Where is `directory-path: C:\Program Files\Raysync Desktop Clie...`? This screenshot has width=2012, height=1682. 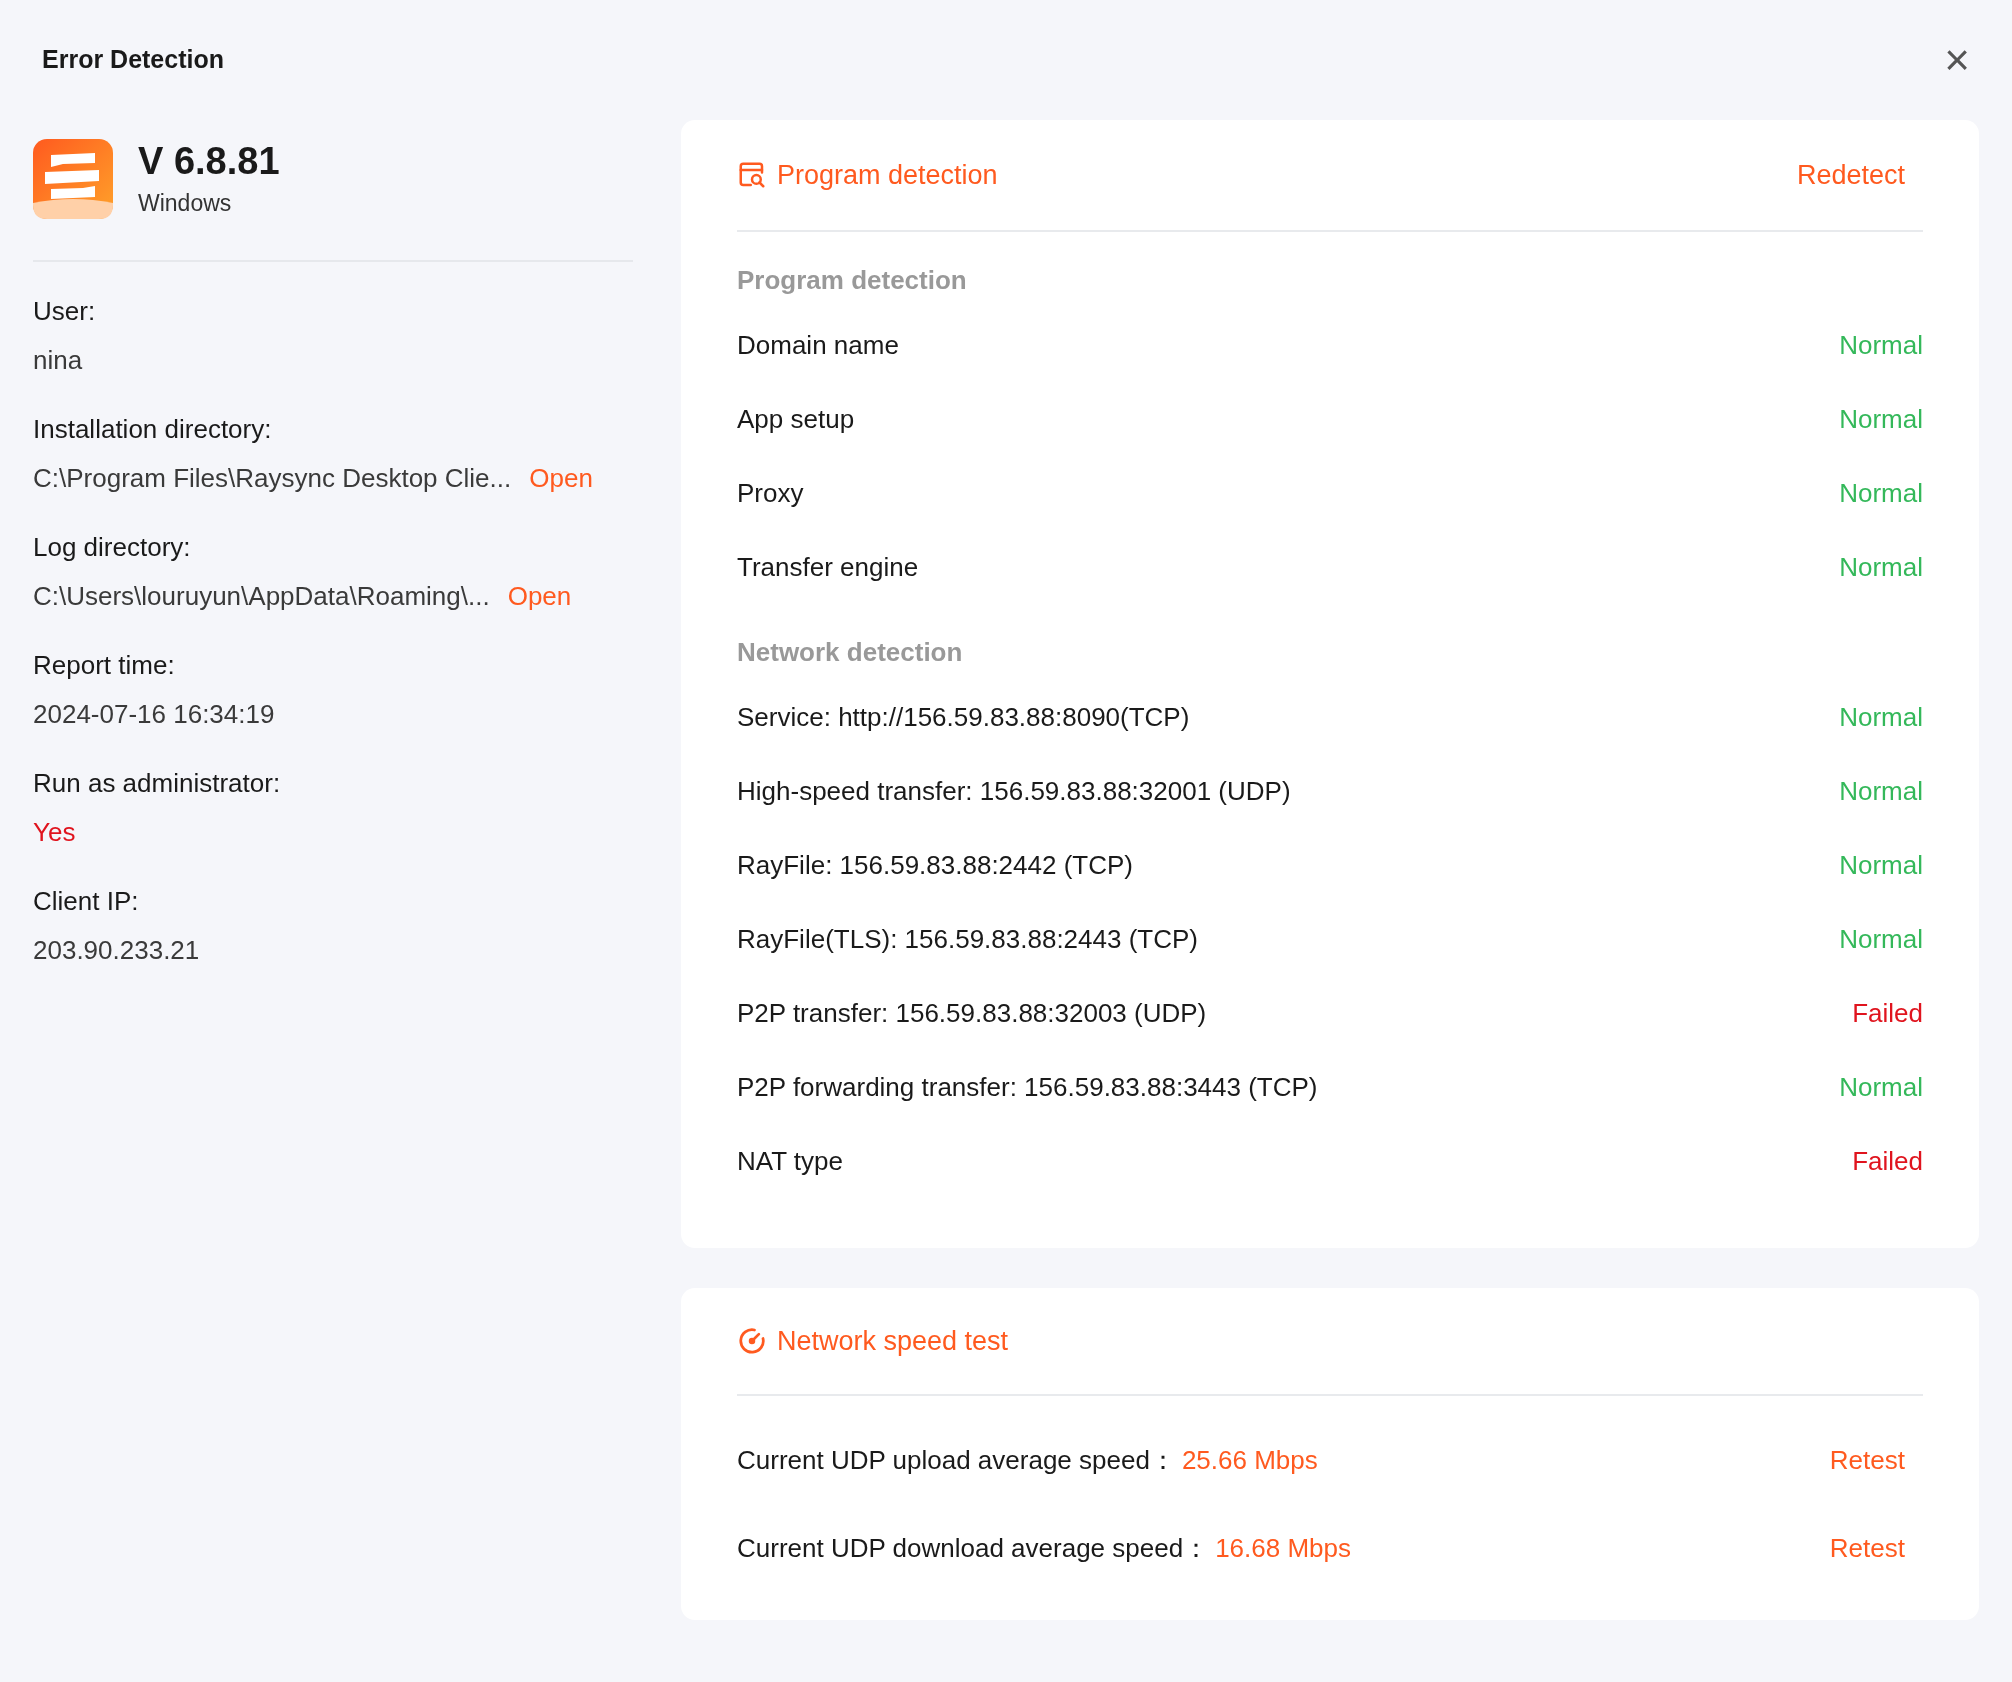 directory-path: C:\Program Files\Raysync Desktop Clie... is located at coordinates (272, 478).